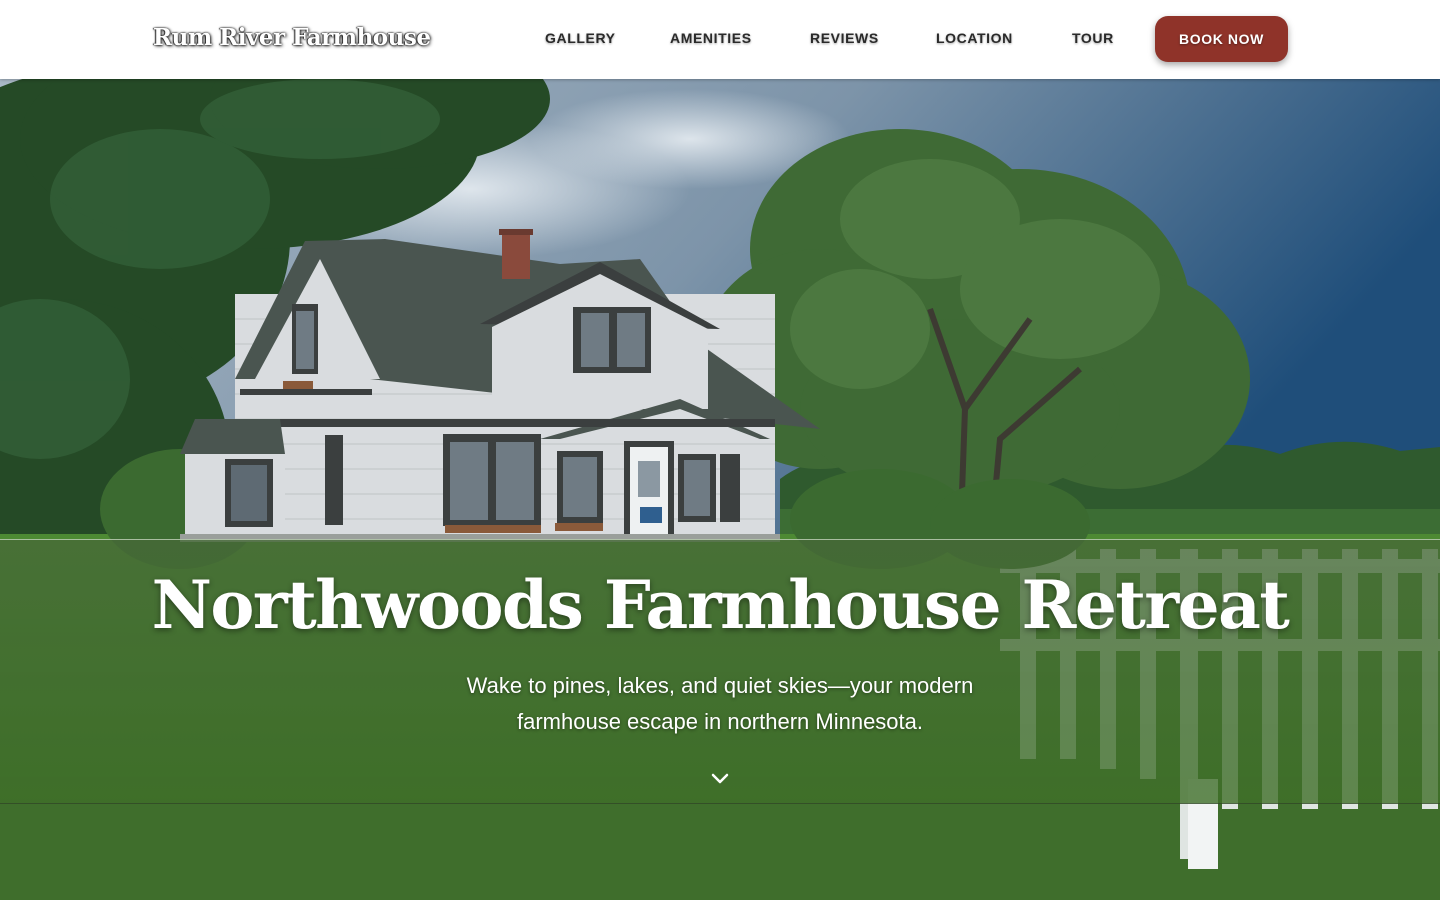 This screenshot has width=1440, height=900. Describe the element at coordinates (720, 779) in the screenshot. I see `chevron-down-icon` at that location.